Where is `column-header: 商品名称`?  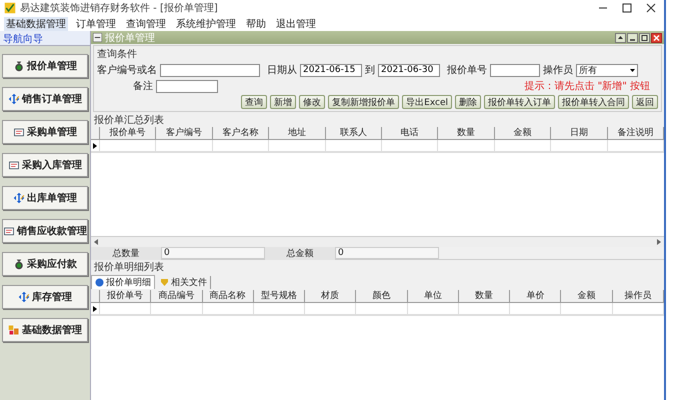
column-header: 商品名称 is located at coordinates (228, 297).